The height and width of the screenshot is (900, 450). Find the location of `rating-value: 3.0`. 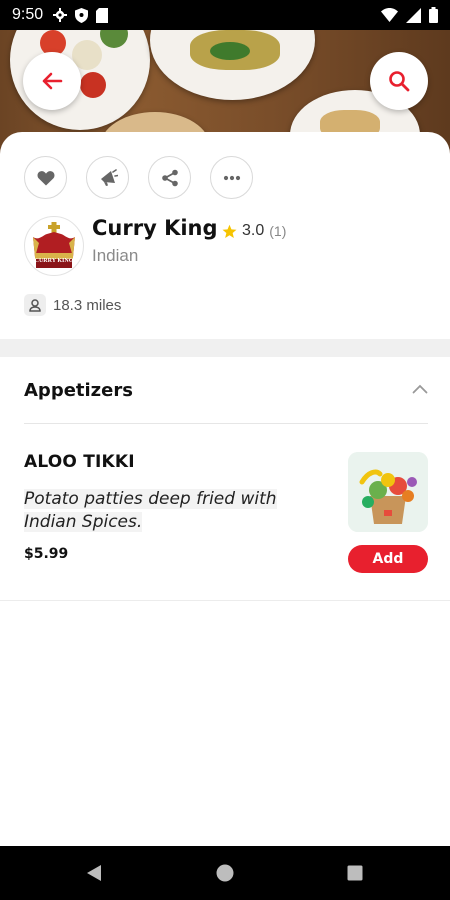

rating-value: 3.0 is located at coordinates (253, 230).